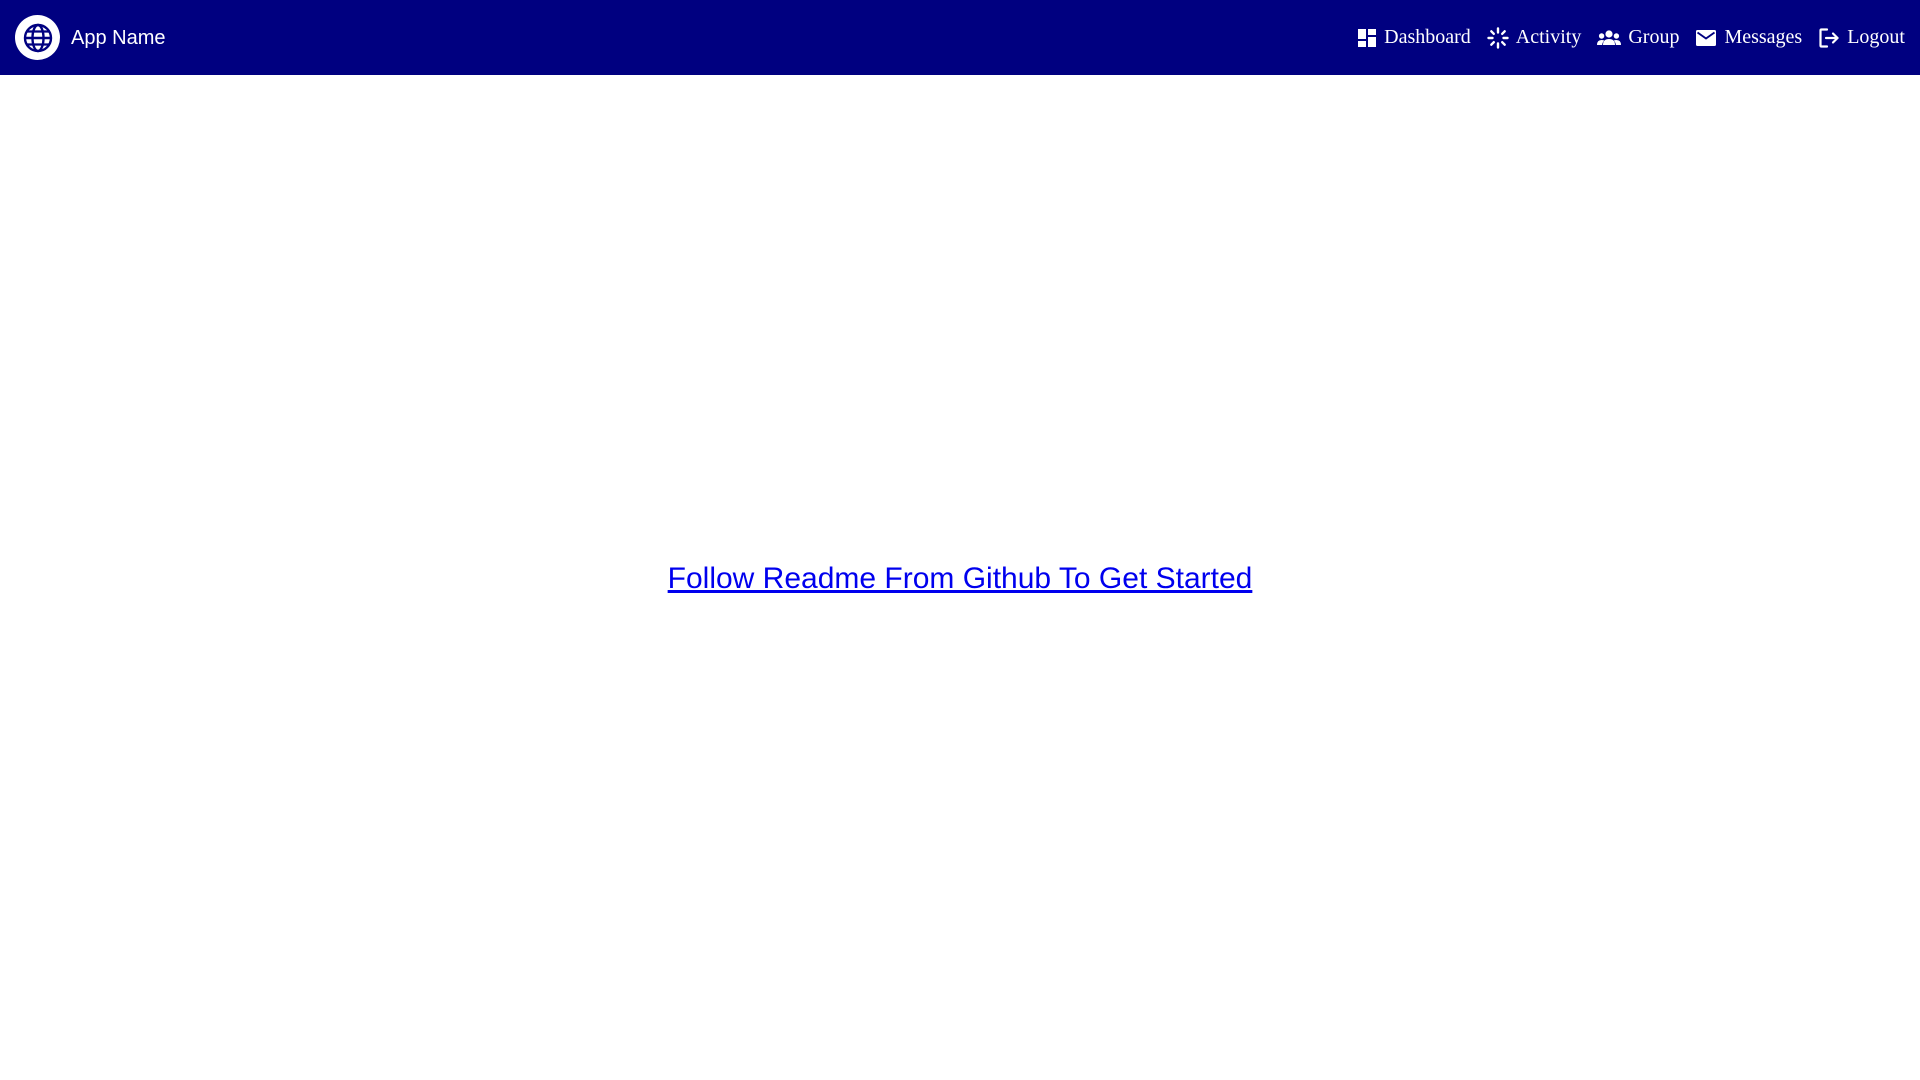 This screenshot has width=1920, height=1080. Describe the element at coordinates (118, 37) in the screenshot. I see `app-name: App Name` at that location.